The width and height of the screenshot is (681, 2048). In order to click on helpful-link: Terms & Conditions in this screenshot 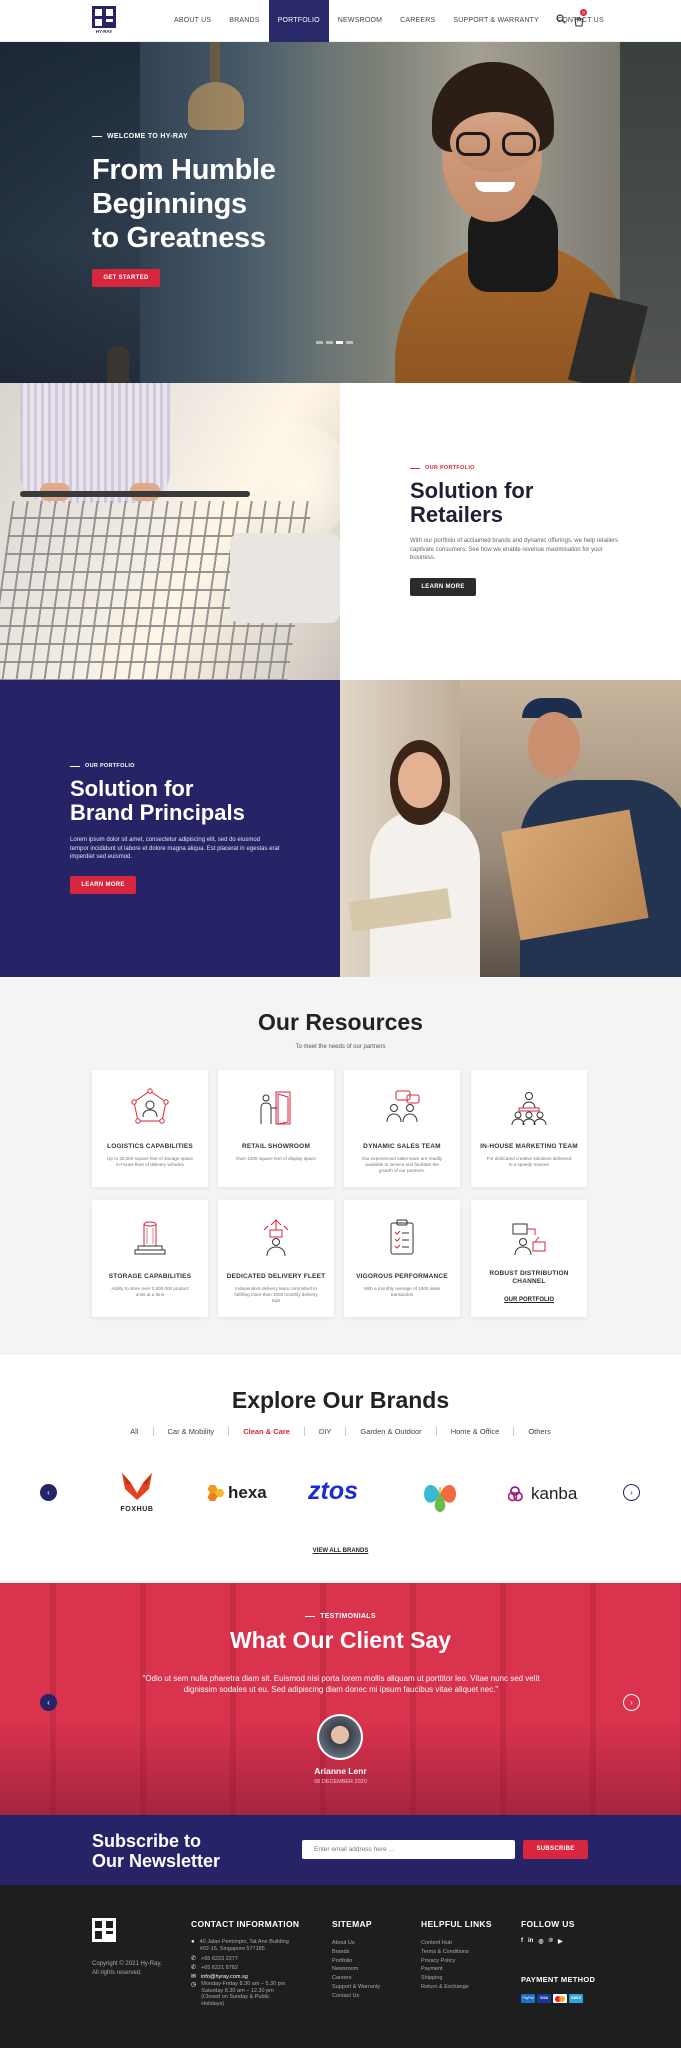, I will do `click(445, 1952)`.